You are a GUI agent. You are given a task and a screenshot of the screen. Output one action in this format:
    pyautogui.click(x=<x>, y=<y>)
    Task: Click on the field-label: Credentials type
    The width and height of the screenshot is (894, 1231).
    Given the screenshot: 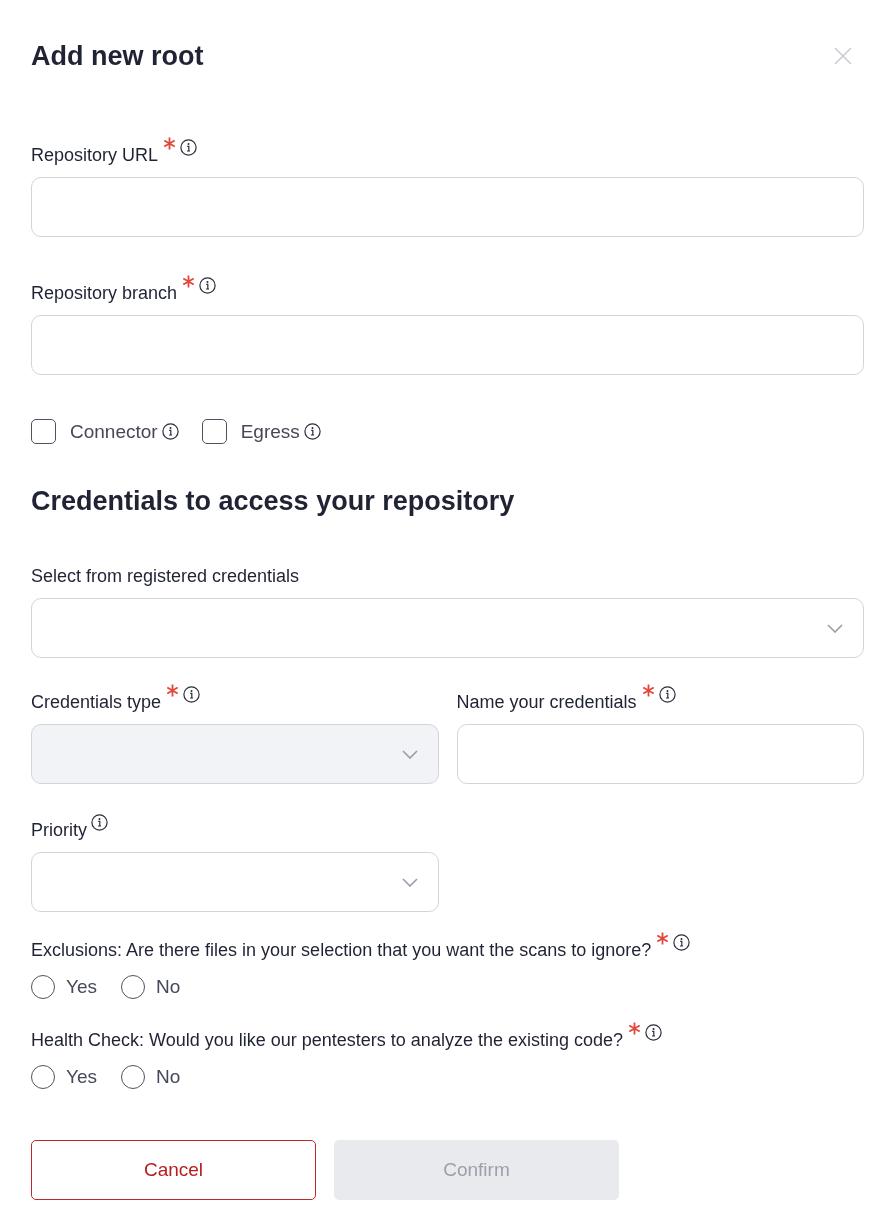 What is the action you would take?
    pyautogui.click(x=96, y=702)
    